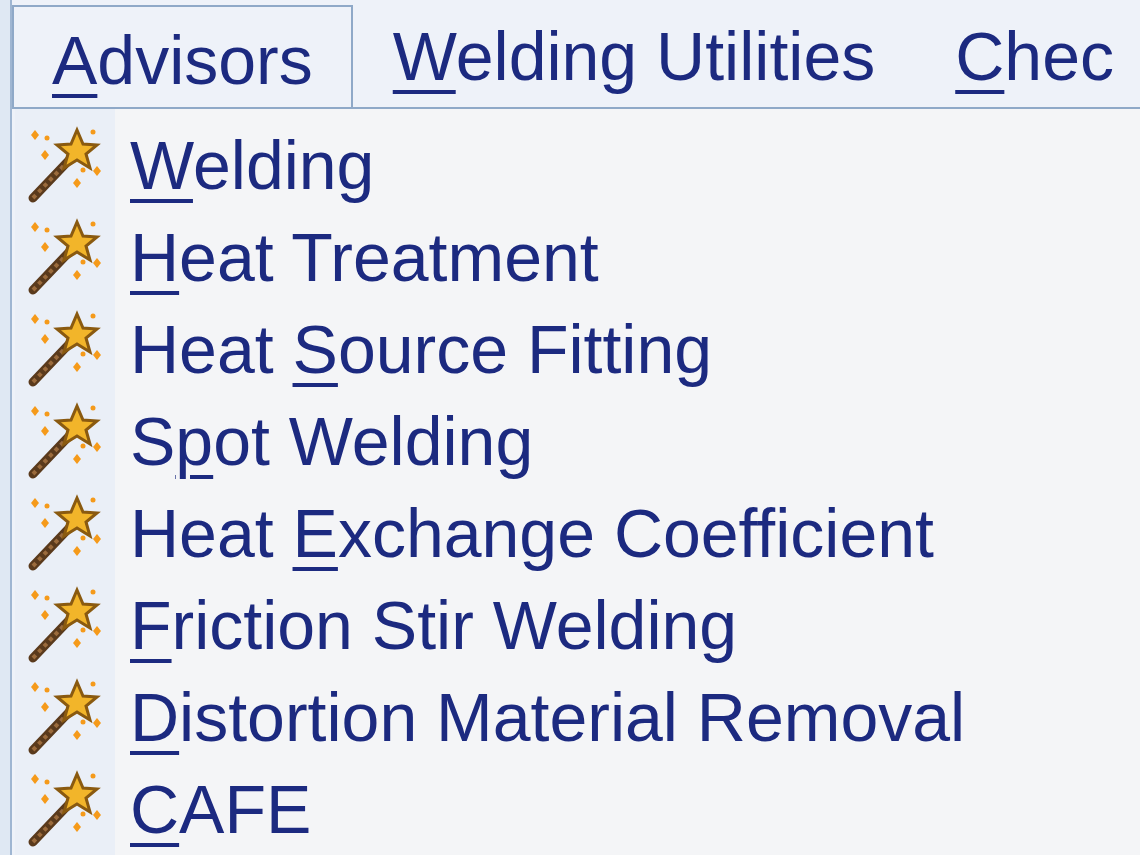 Image resolution: width=1140 pixels, height=855 pixels. Describe the element at coordinates (182, 56) in the screenshot. I see `menu-bar-item: Advisors` at that location.